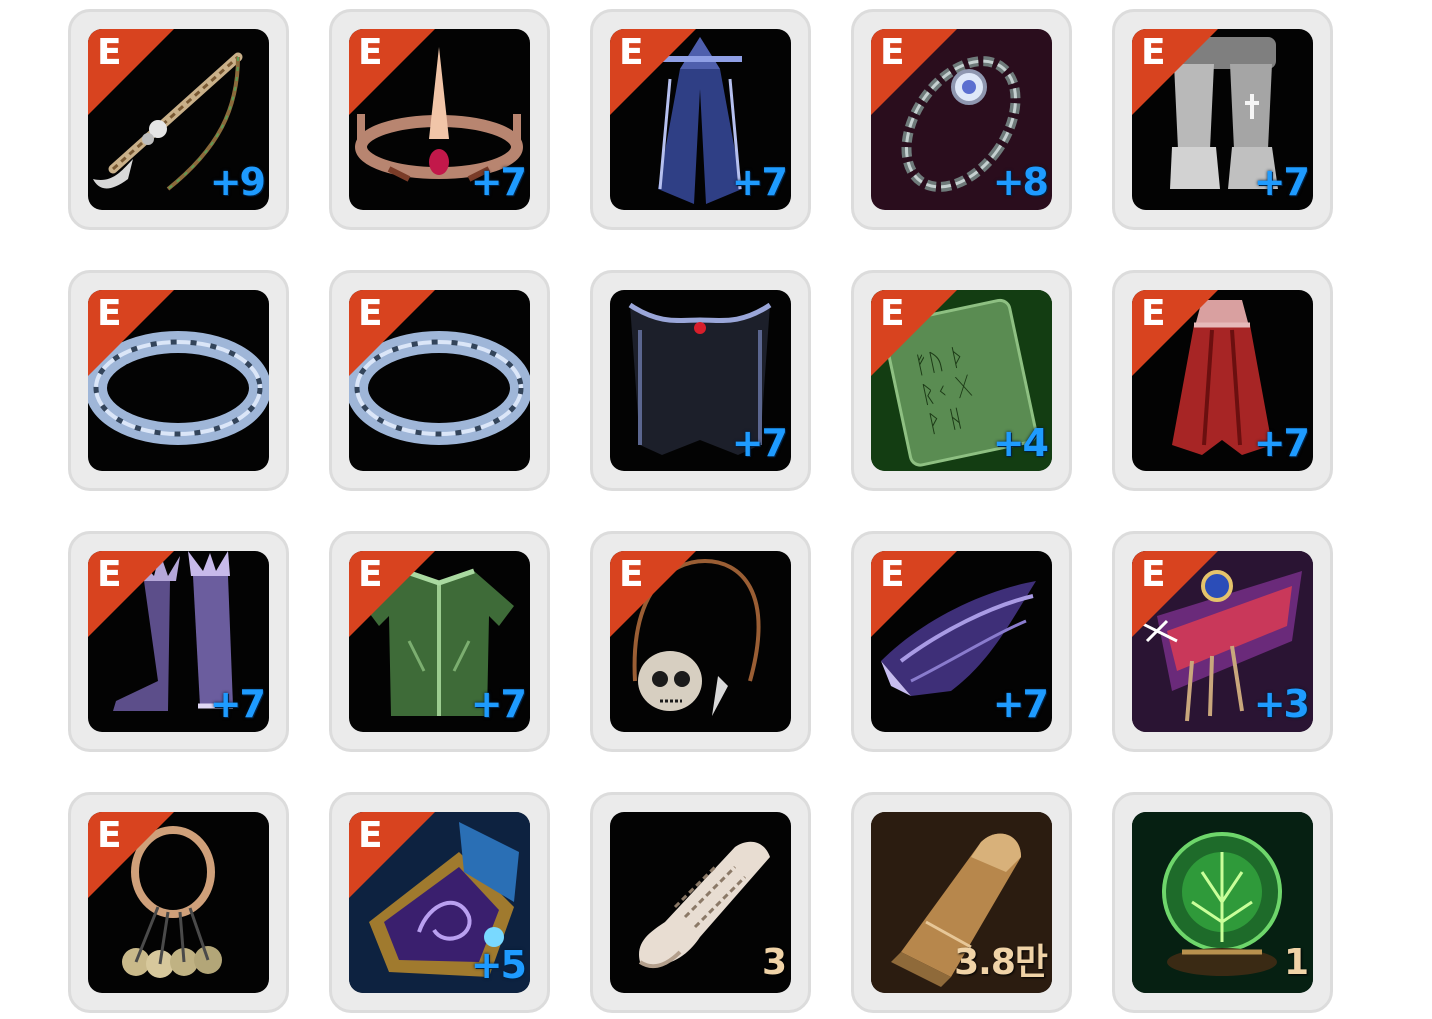  I want to click on item-tile: 3, so click(700, 902).